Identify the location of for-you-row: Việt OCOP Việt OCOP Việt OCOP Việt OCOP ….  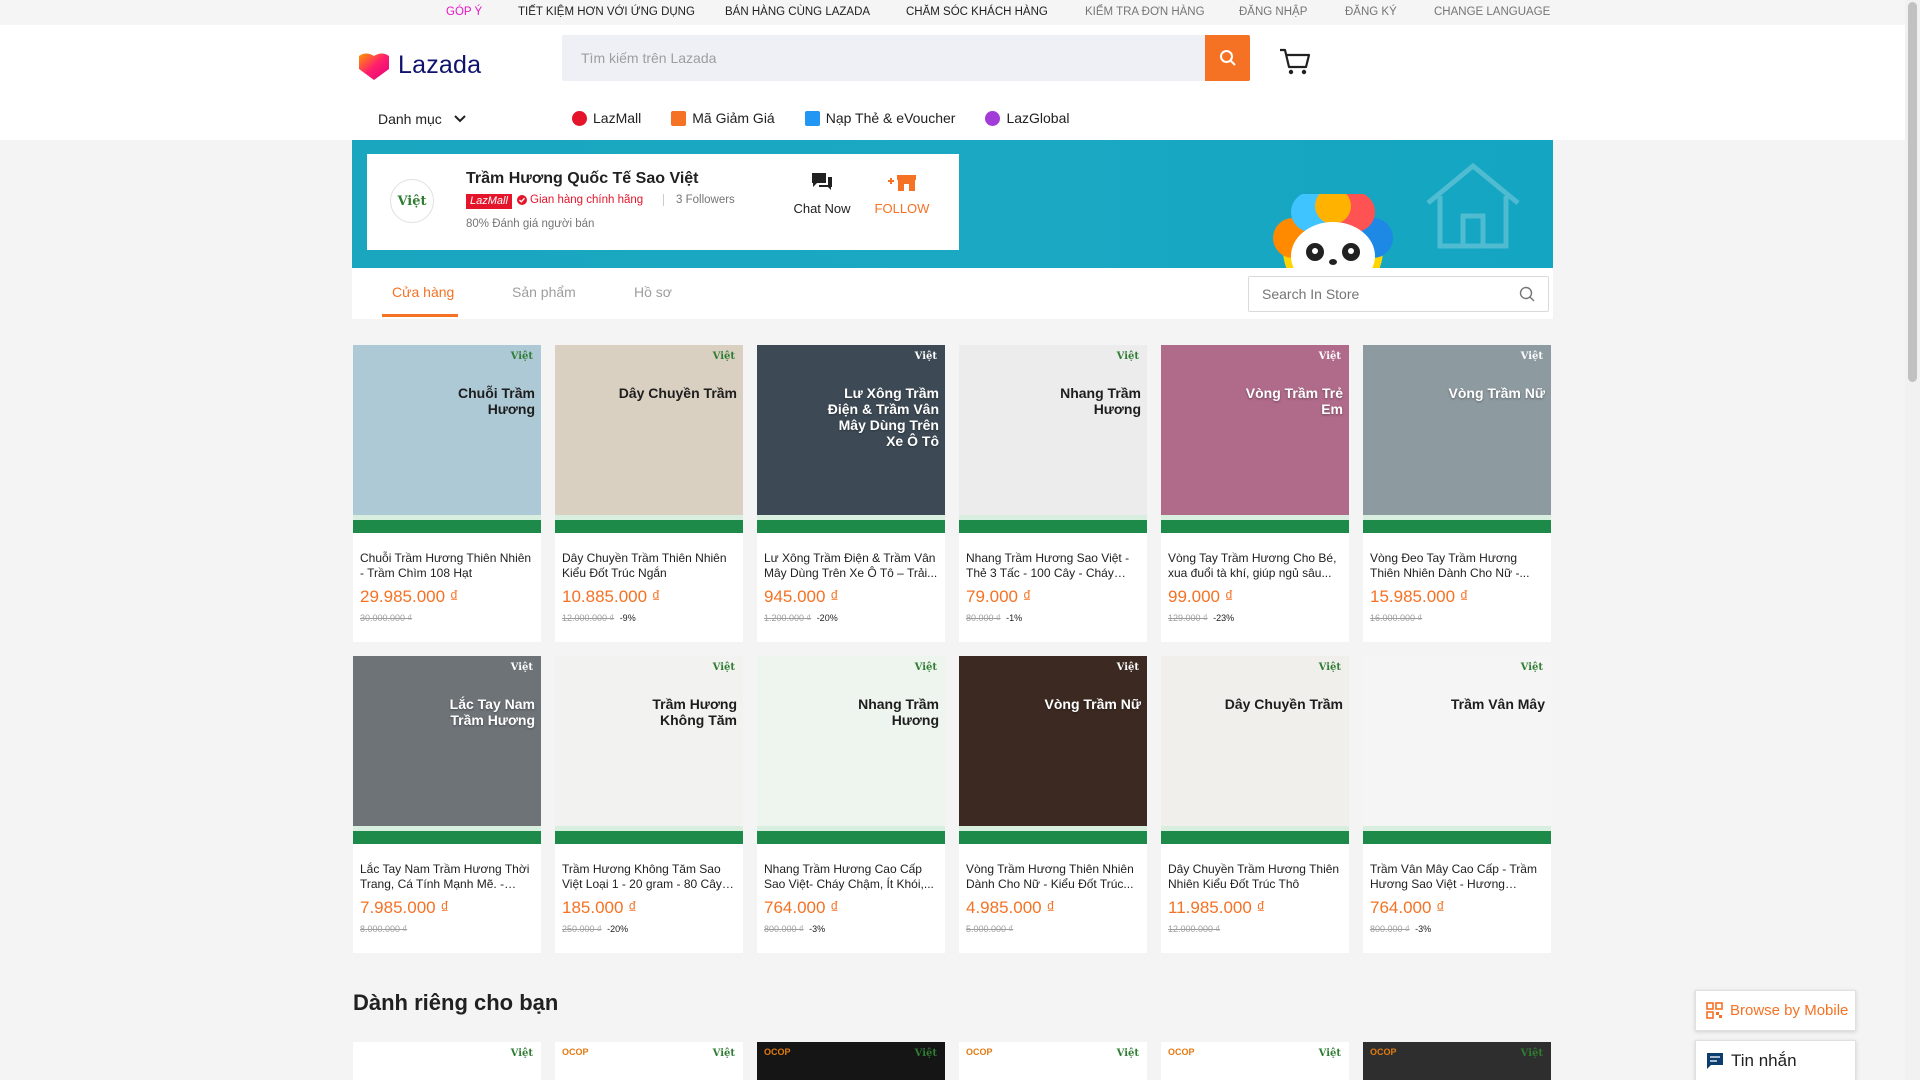
(952, 1061).